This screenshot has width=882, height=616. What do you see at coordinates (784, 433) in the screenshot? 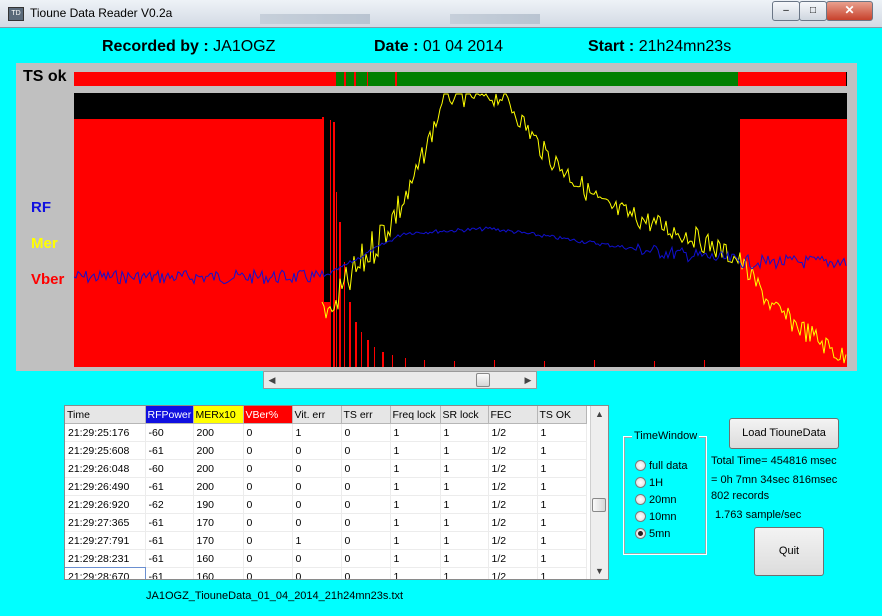
I see `load-tioune-data-button: Load TiouneData` at bounding box center [784, 433].